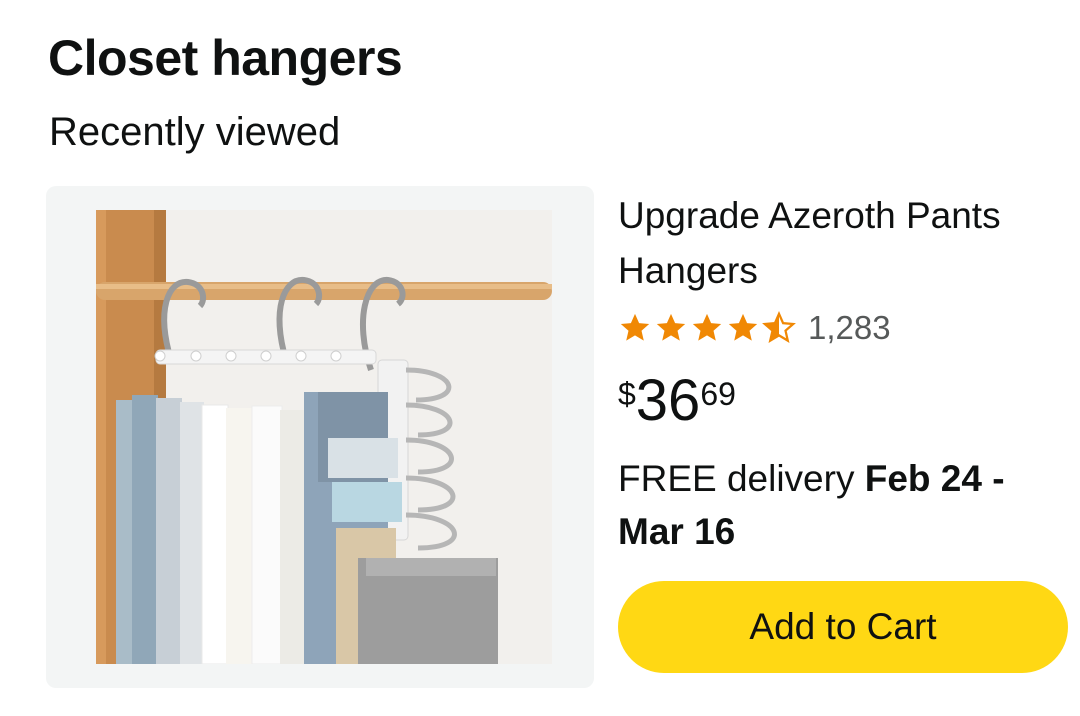 The height and width of the screenshot is (716, 1080). I want to click on price-fraction: 69, so click(718, 394).